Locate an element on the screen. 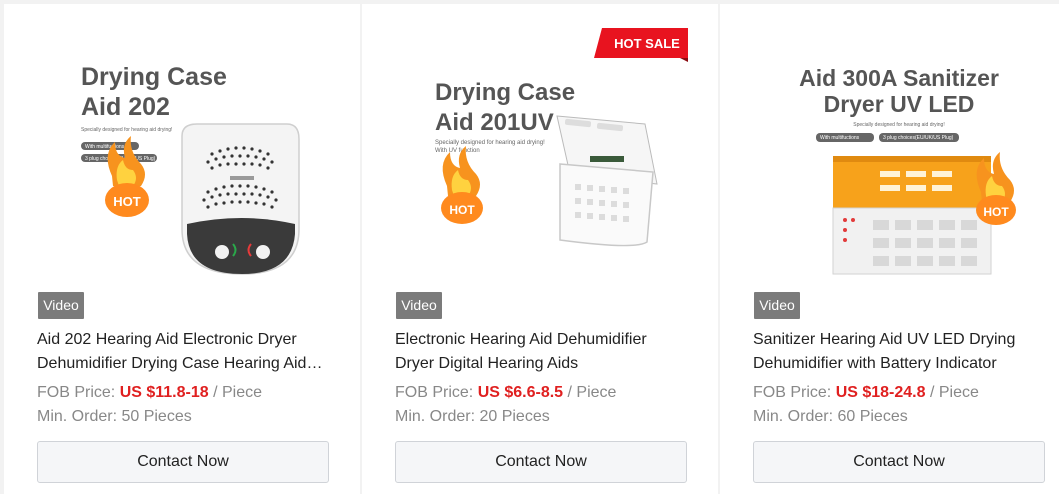 The image size is (1059, 494). hot-sale-label: HOT SALE is located at coordinates (647, 43).